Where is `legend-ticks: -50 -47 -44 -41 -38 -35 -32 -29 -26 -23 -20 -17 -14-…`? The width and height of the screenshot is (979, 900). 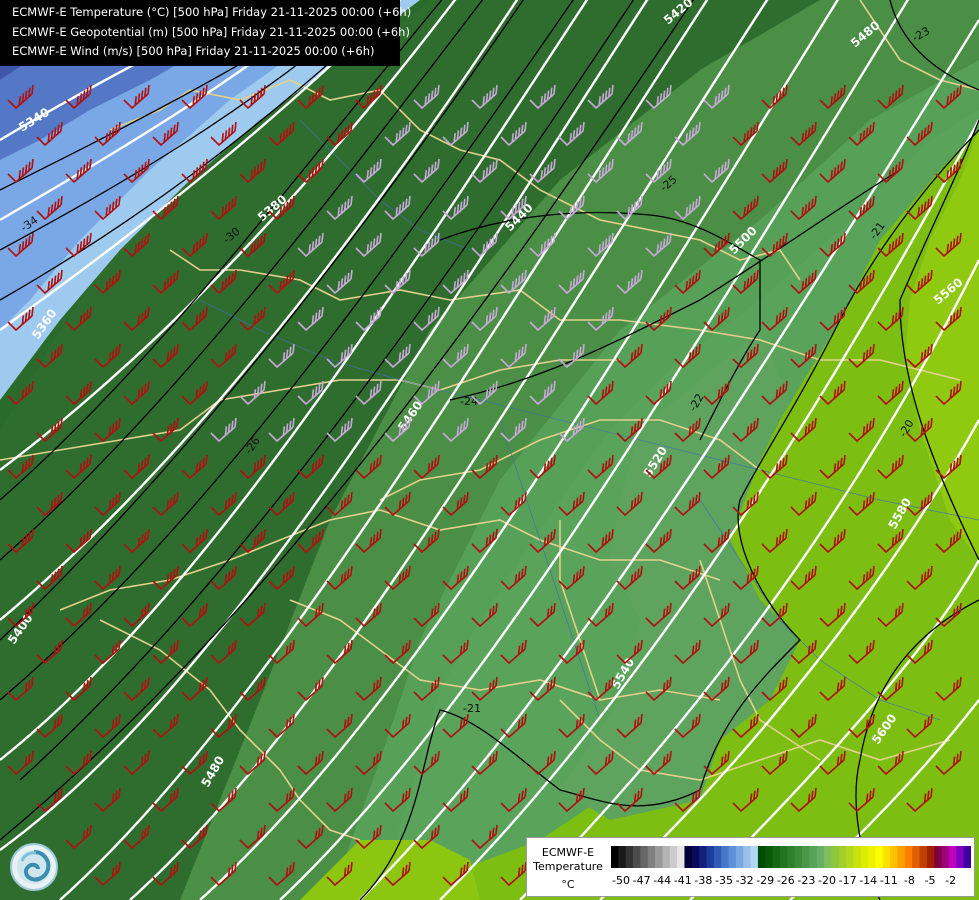 legend-ticks: -50 -47 -44 -41 -38 -35 -32 -29 -26 -23 -20 -17 -14-… is located at coordinates (791, 882).